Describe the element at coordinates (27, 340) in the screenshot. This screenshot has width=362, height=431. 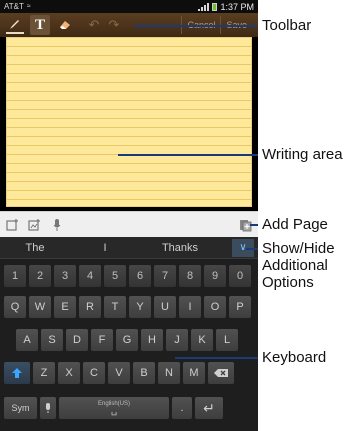
I see `key: A` at that location.